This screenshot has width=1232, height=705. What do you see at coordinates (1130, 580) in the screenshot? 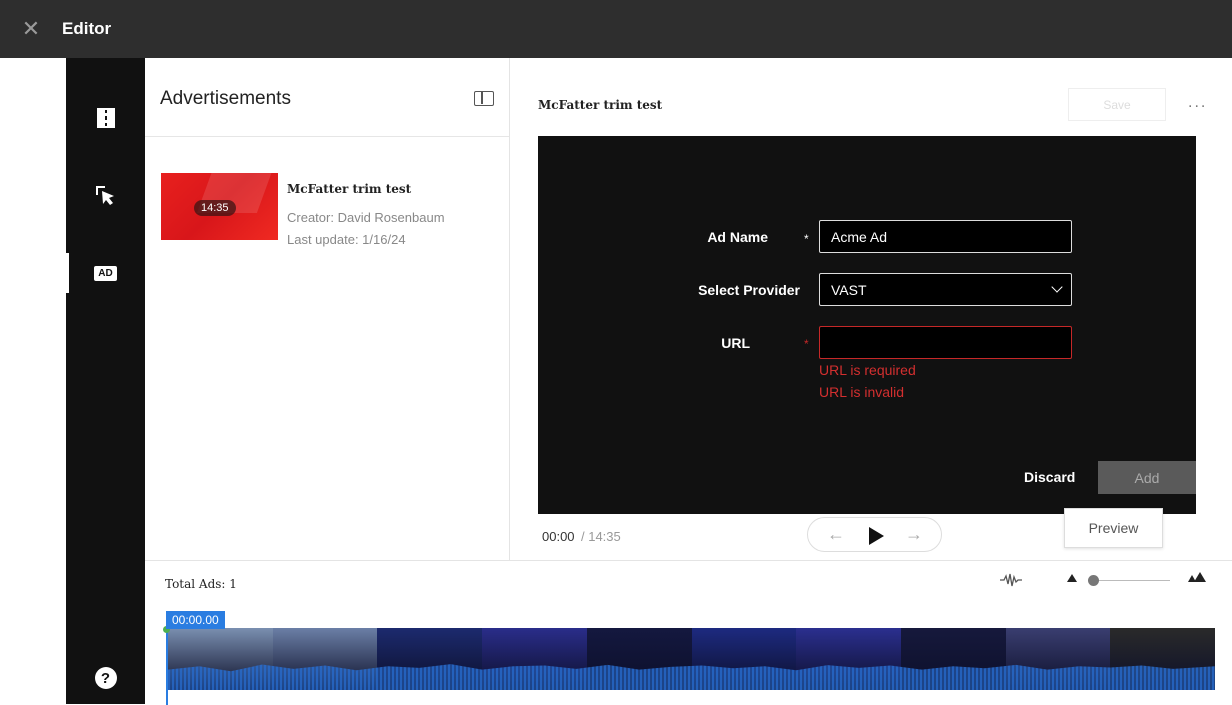
I see `zoom-slider-track` at bounding box center [1130, 580].